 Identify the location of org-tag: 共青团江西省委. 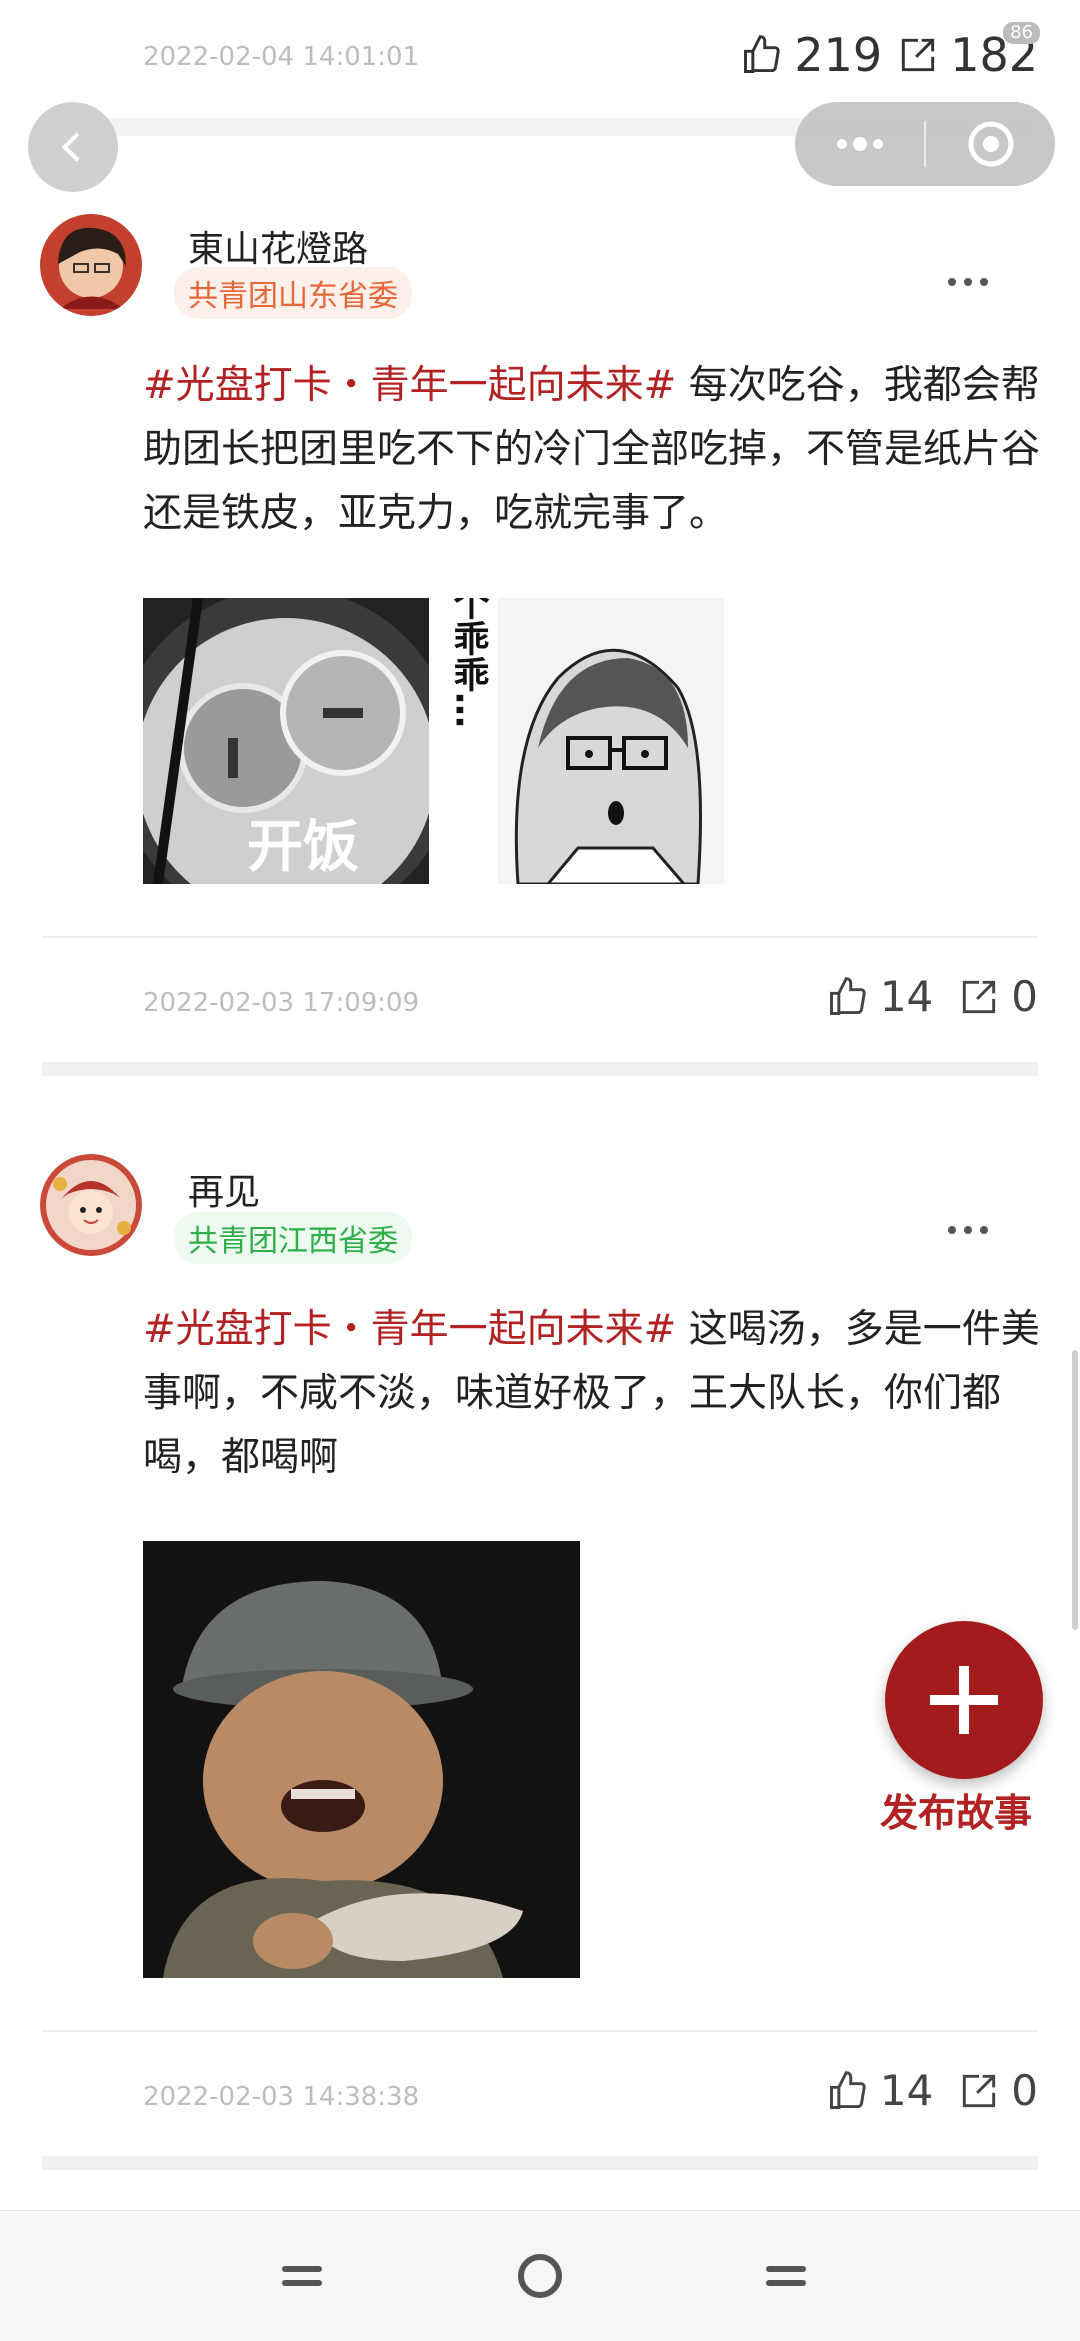
(293, 1238).